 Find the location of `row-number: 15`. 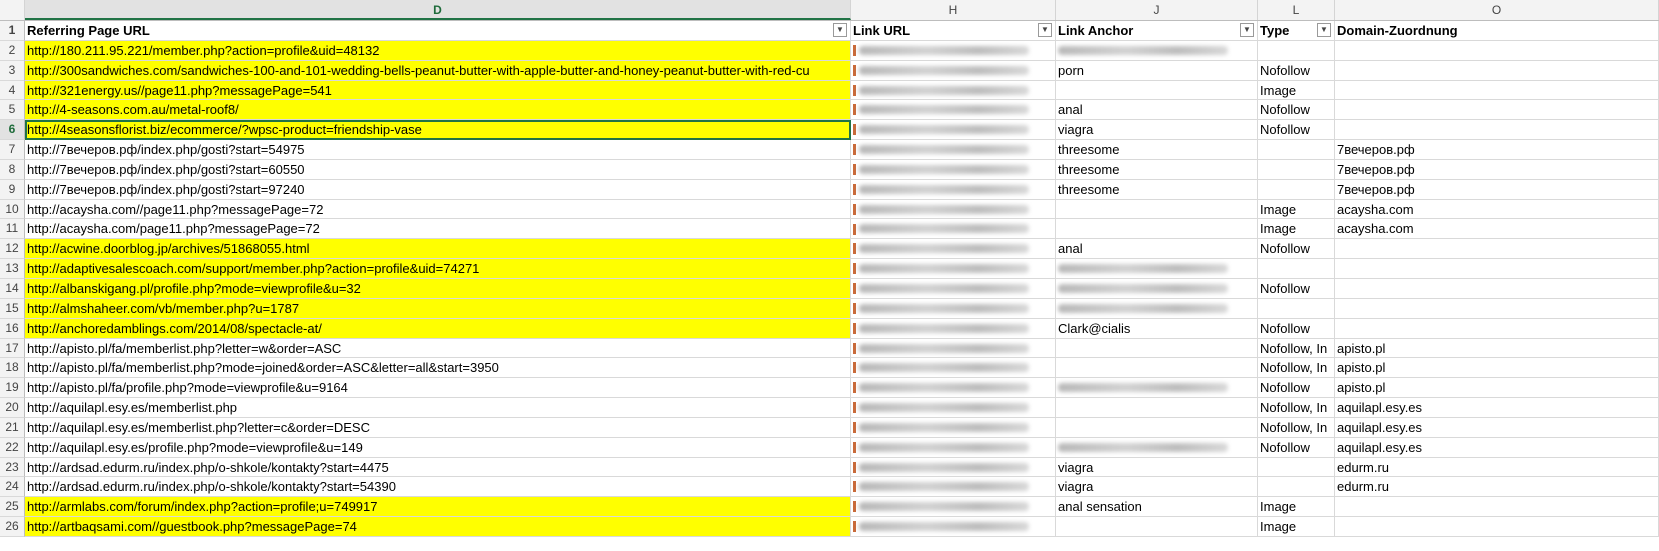

row-number: 15 is located at coordinates (12, 308).